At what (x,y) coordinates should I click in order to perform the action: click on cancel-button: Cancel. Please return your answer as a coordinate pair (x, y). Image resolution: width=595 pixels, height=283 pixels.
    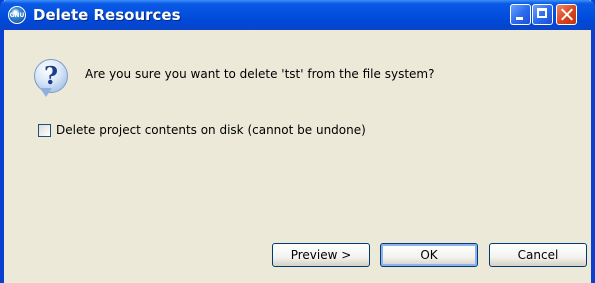
    Looking at the image, I should click on (538, 255).